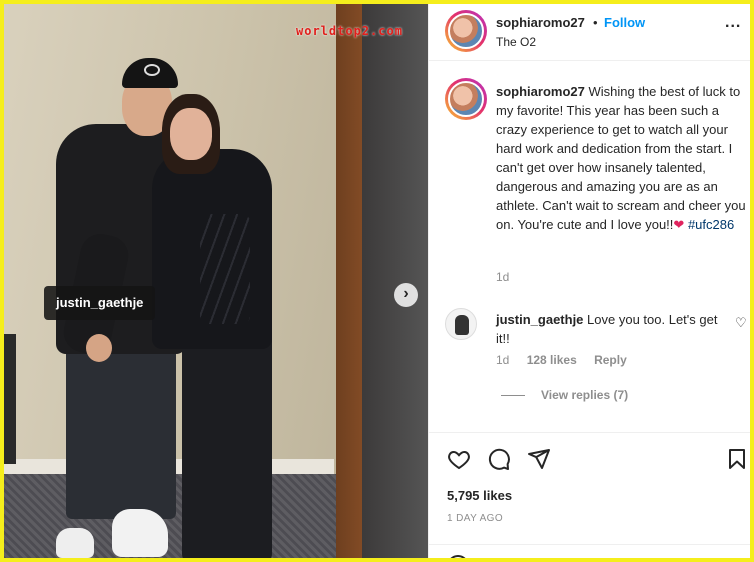 The height and width of the screenshot is (562, 754). What do you see at coordinates (540, 91) in the screenshot?
I see `caption-username: sophiaromo27` at bounding box center [540, 91].